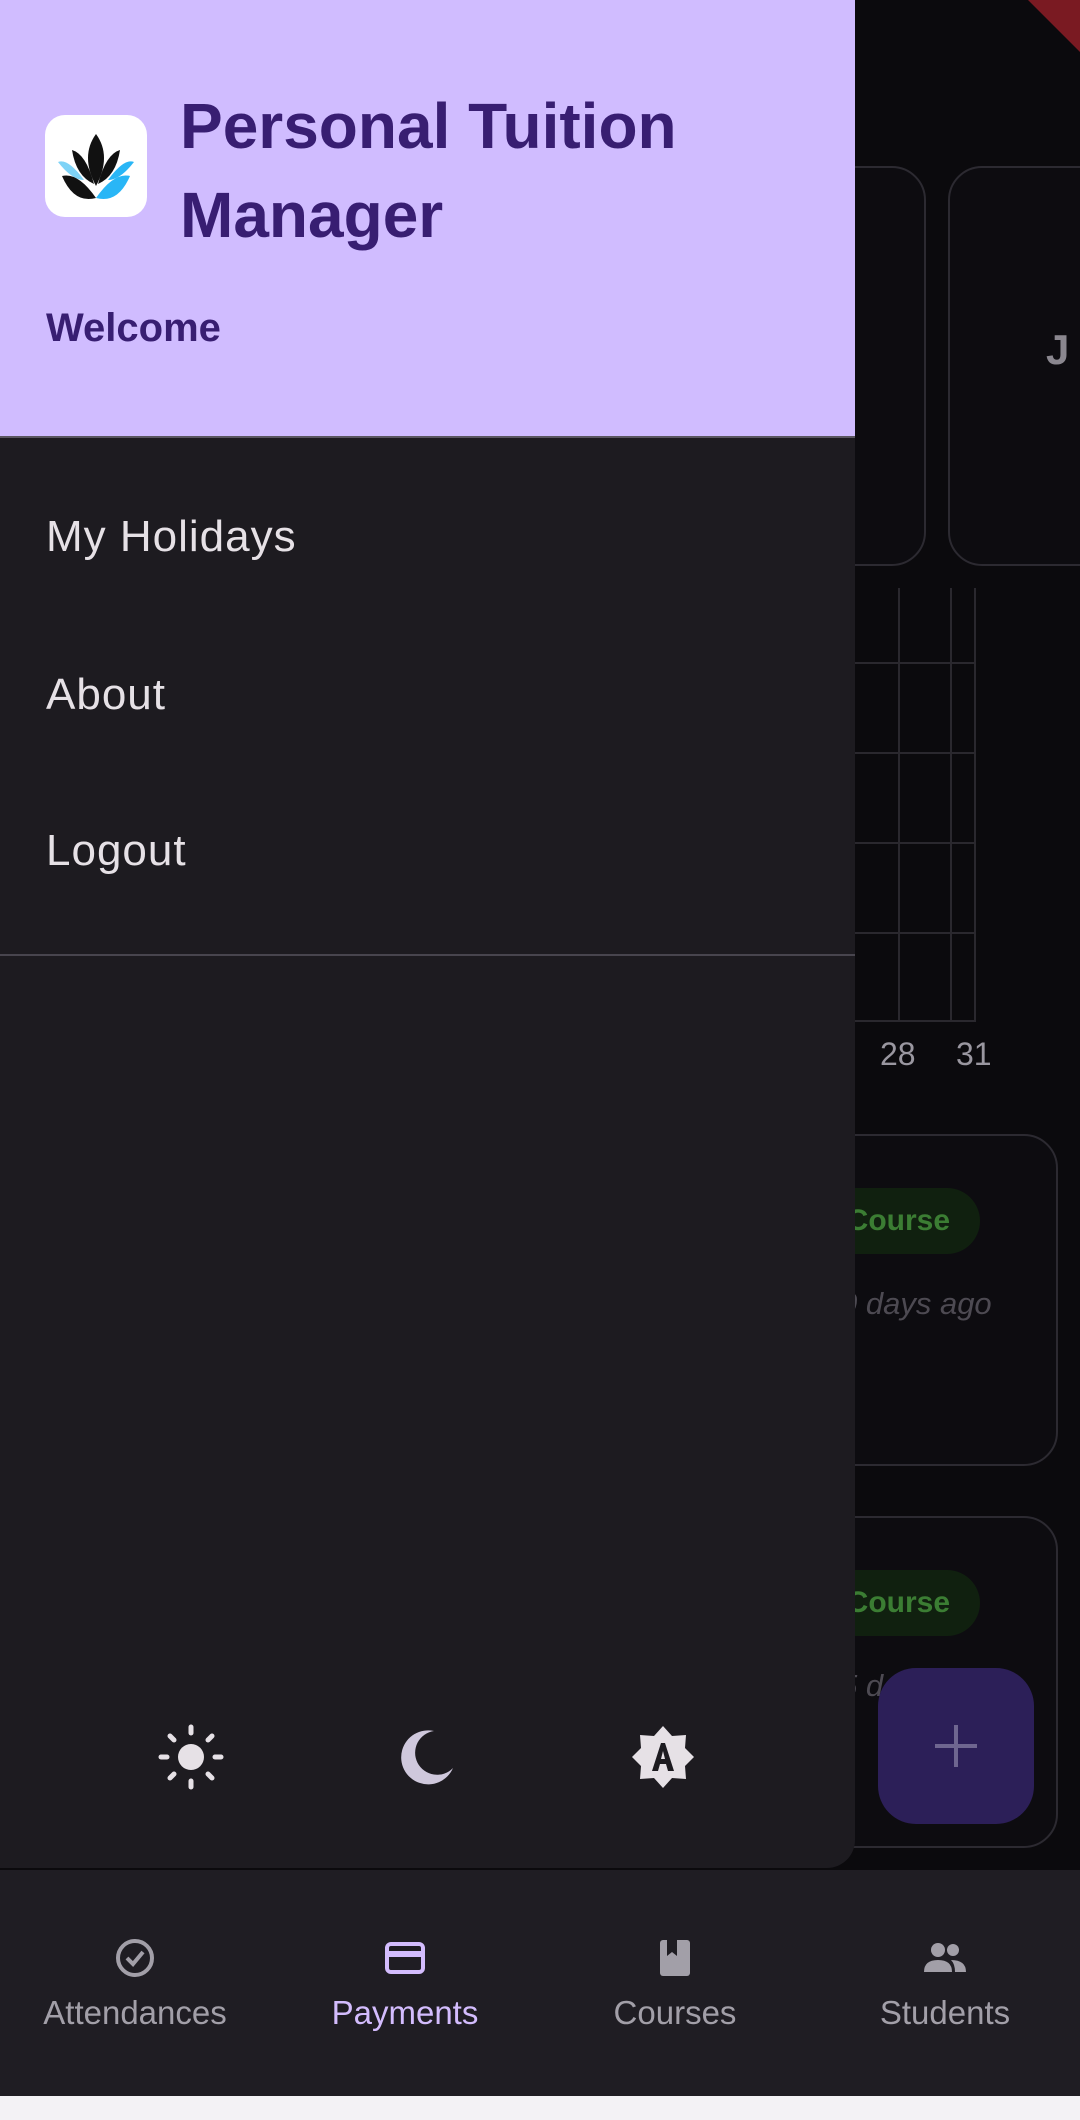  I want to click on system-nav-bar, so click(540, 2108).